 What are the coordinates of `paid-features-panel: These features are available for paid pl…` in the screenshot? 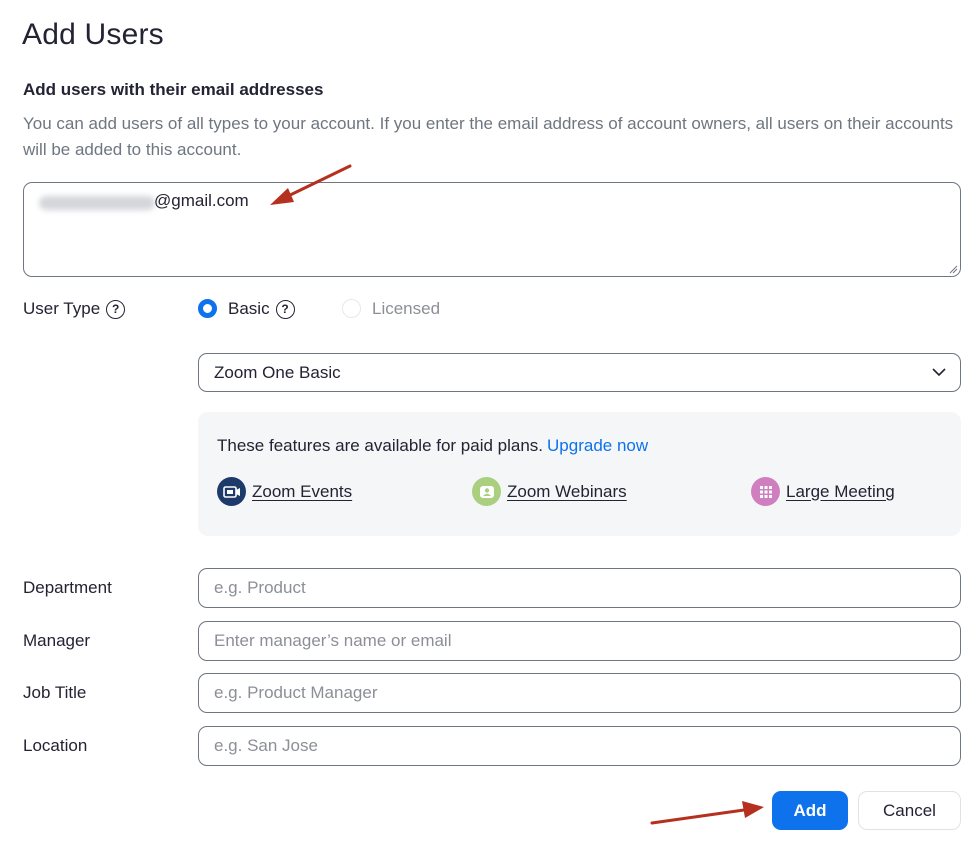 It's located at (579, 474).